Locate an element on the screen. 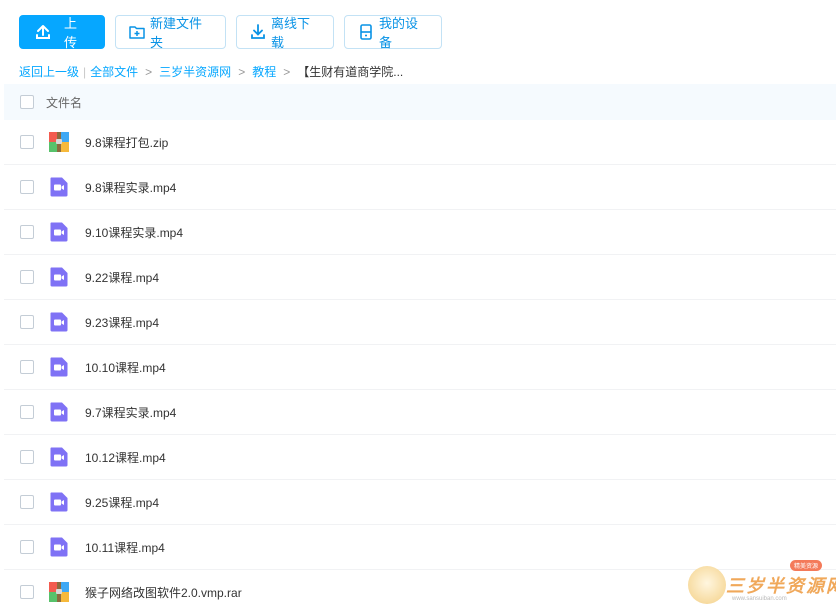 Image resolution: width=836 pixels, height=608 pixels. file-name: 9.23课程.mp4 is located at coordinates (122, 322).